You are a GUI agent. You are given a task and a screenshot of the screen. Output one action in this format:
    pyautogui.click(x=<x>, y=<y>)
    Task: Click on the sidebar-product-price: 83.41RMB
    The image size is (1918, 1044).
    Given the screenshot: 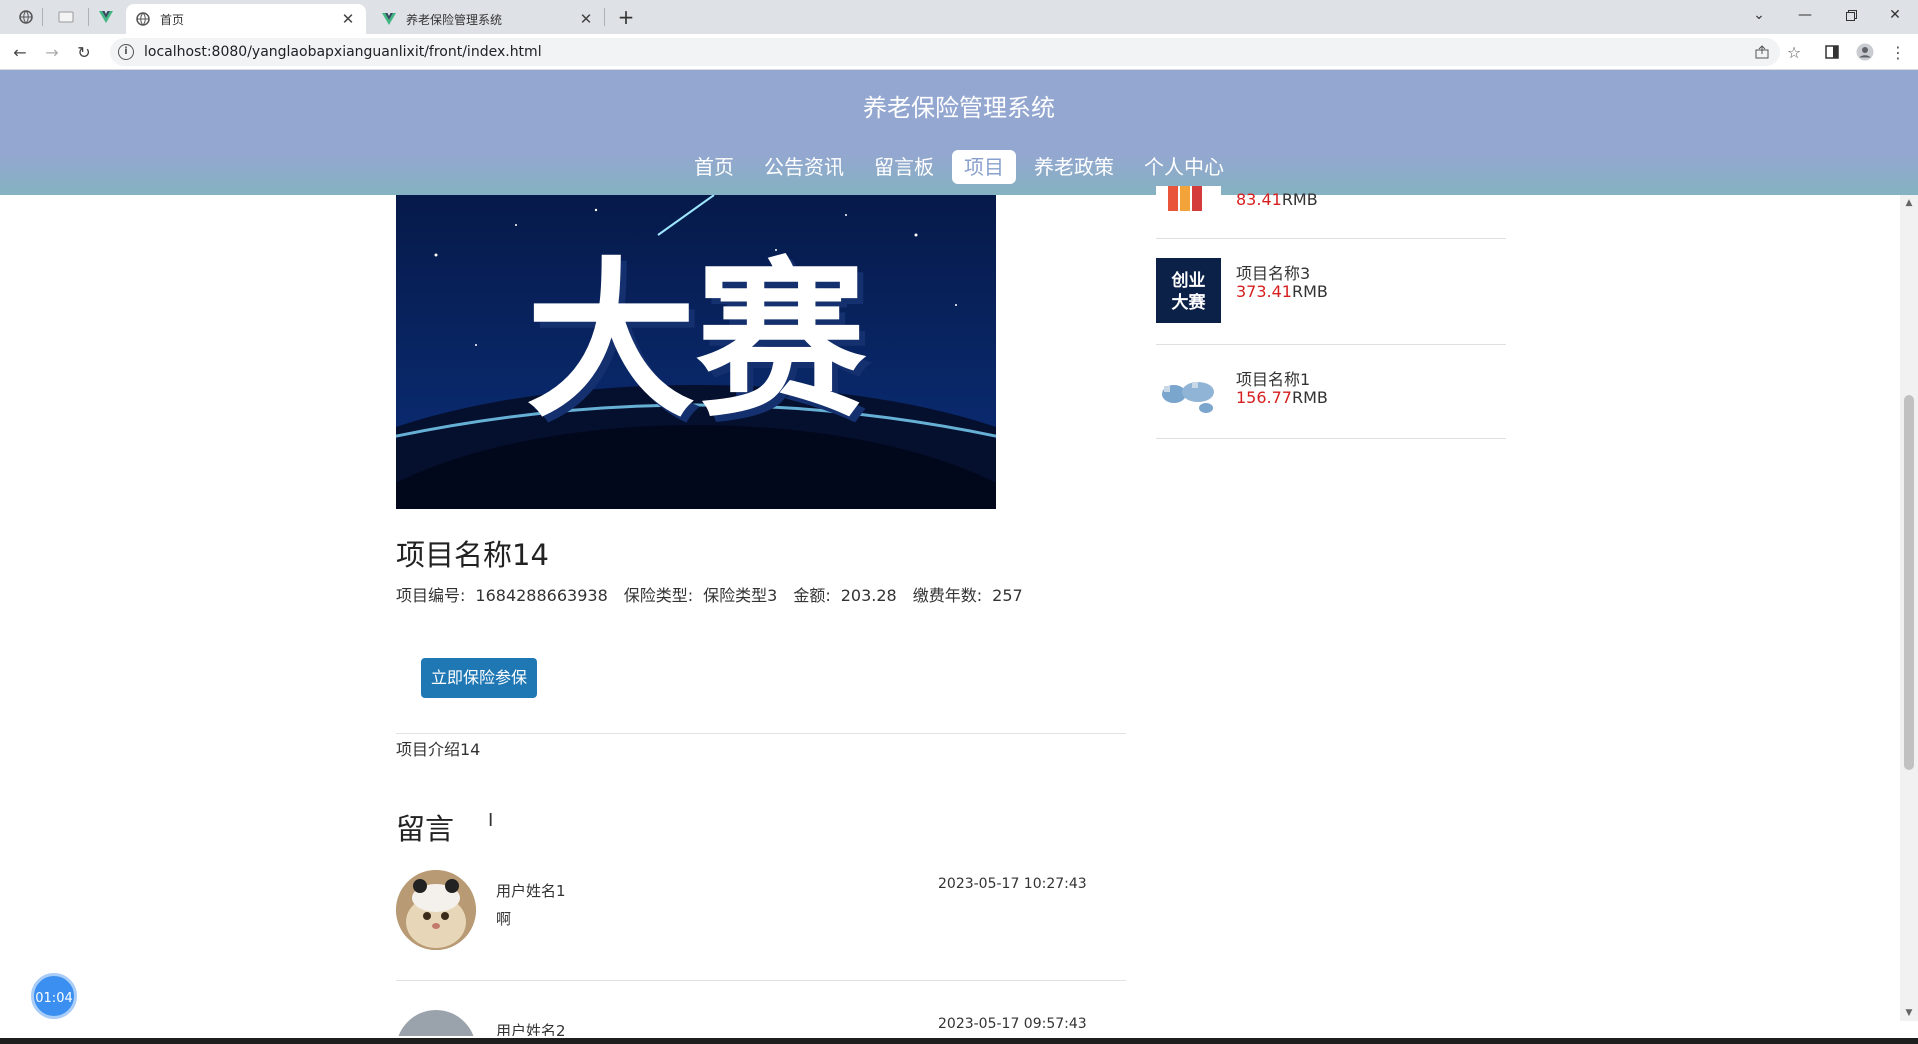 What is the action you would take?
    pyautogui.click(x=1277, y=199)
    